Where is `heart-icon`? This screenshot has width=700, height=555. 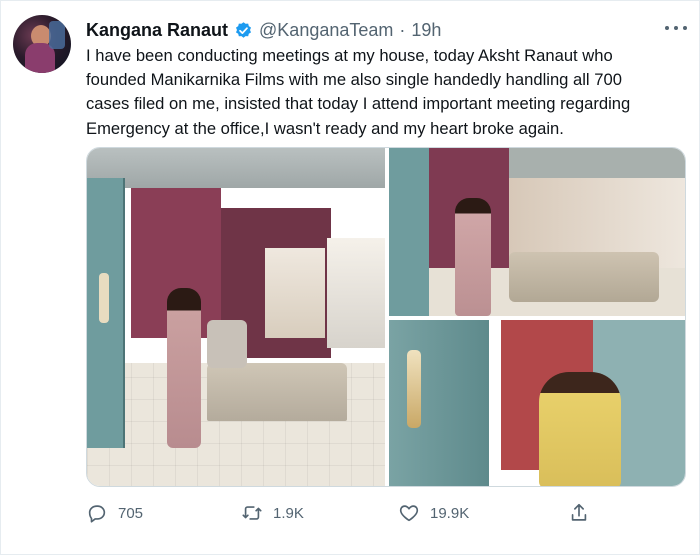
heart-icon is located at coordinates (409, 513).